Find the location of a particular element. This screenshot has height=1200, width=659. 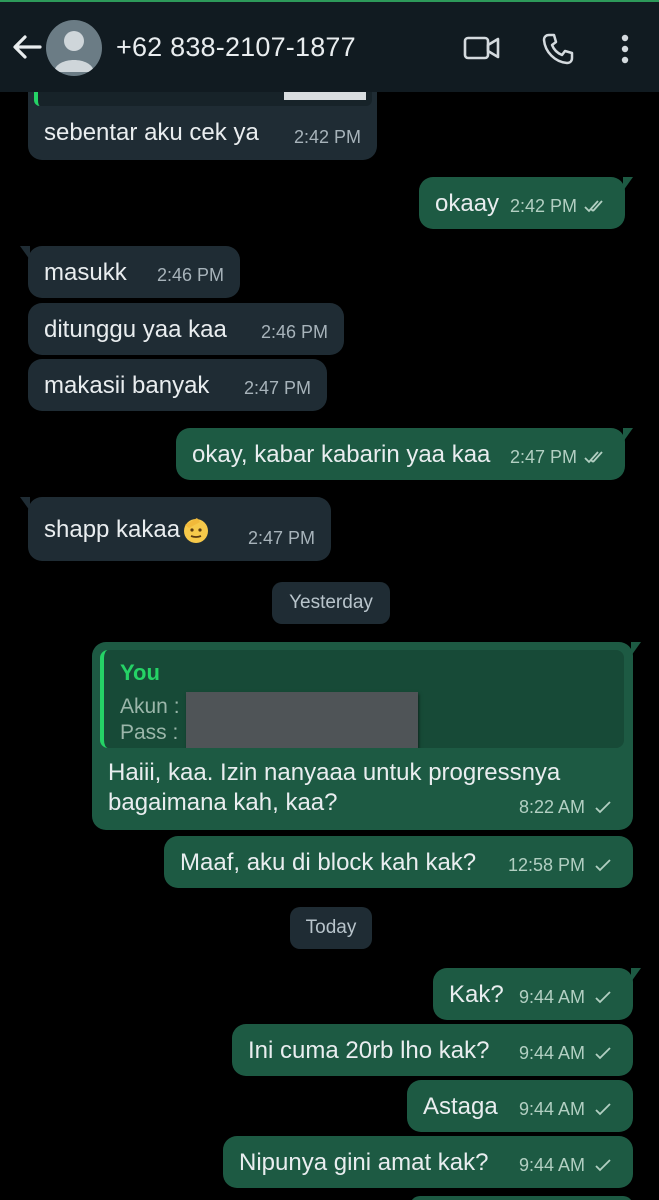

message-text: sebentar aku cek ya is located at coordinates (151, 132).